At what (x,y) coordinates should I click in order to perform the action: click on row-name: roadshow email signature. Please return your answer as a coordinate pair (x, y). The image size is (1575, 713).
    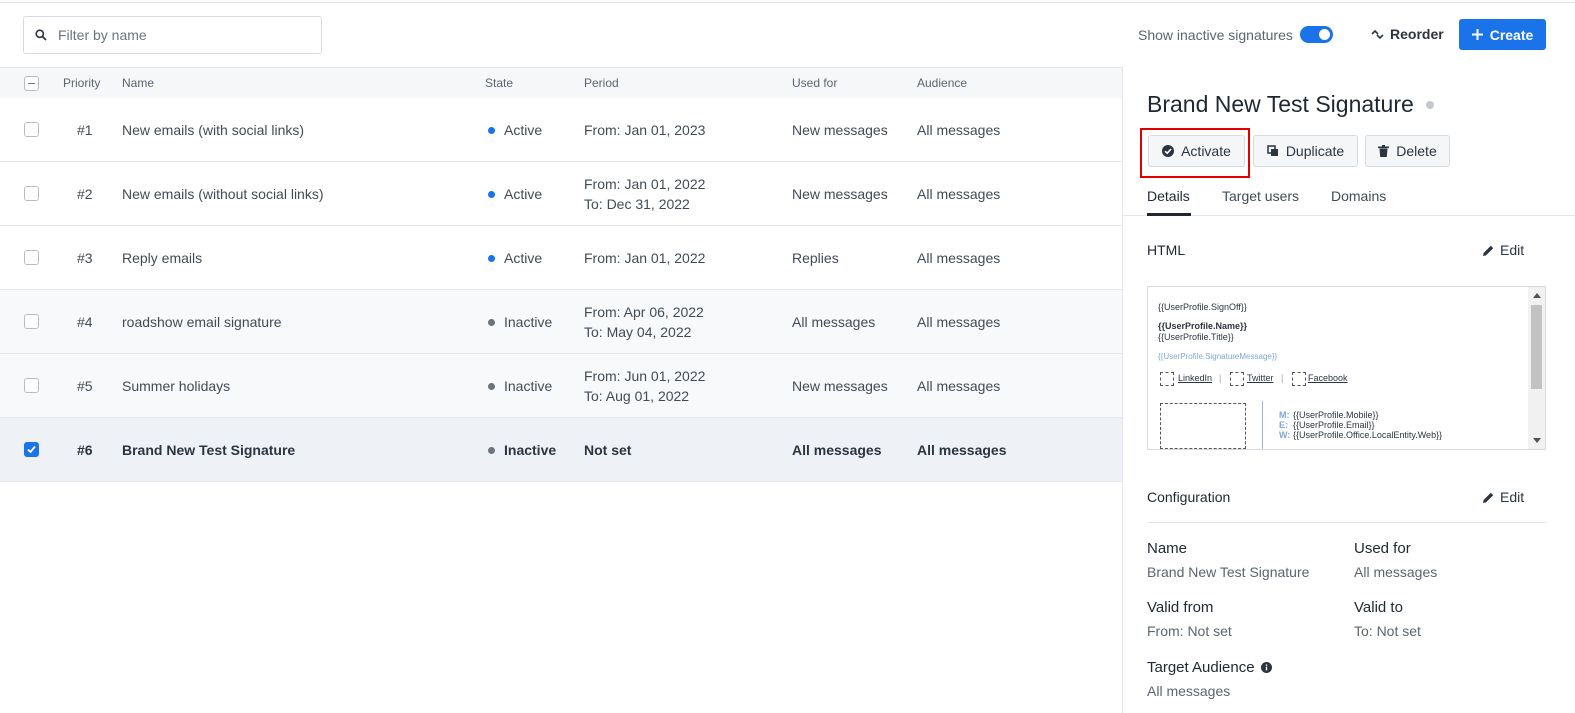
    Looking at the image, I should click on (202, 322).